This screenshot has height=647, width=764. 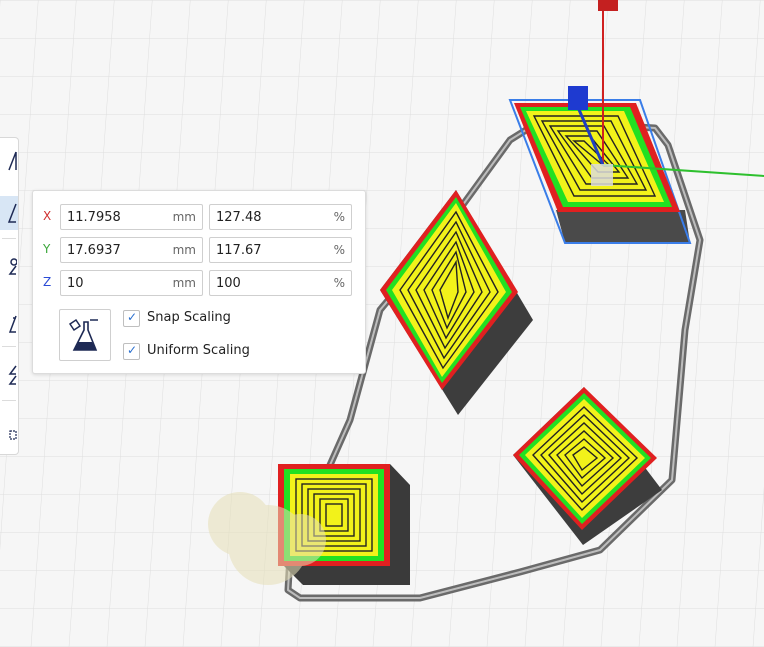 I want to click on snap-scaling-checkbox: ✓ Snap Scaling, so click(x=253, y=319).